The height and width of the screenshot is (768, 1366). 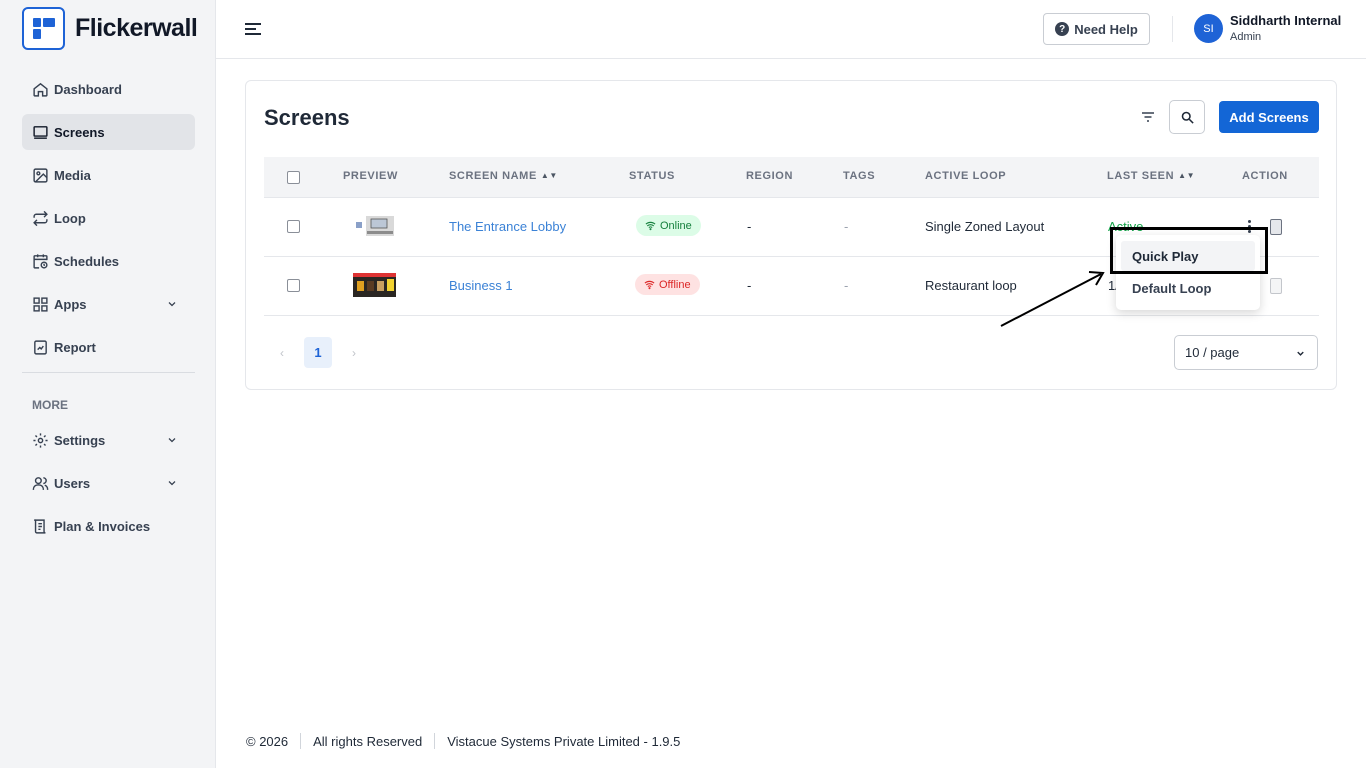 I want to click on column-header-last-seen: LAST SEEN ▲▼, so click(x=1151, y=176).